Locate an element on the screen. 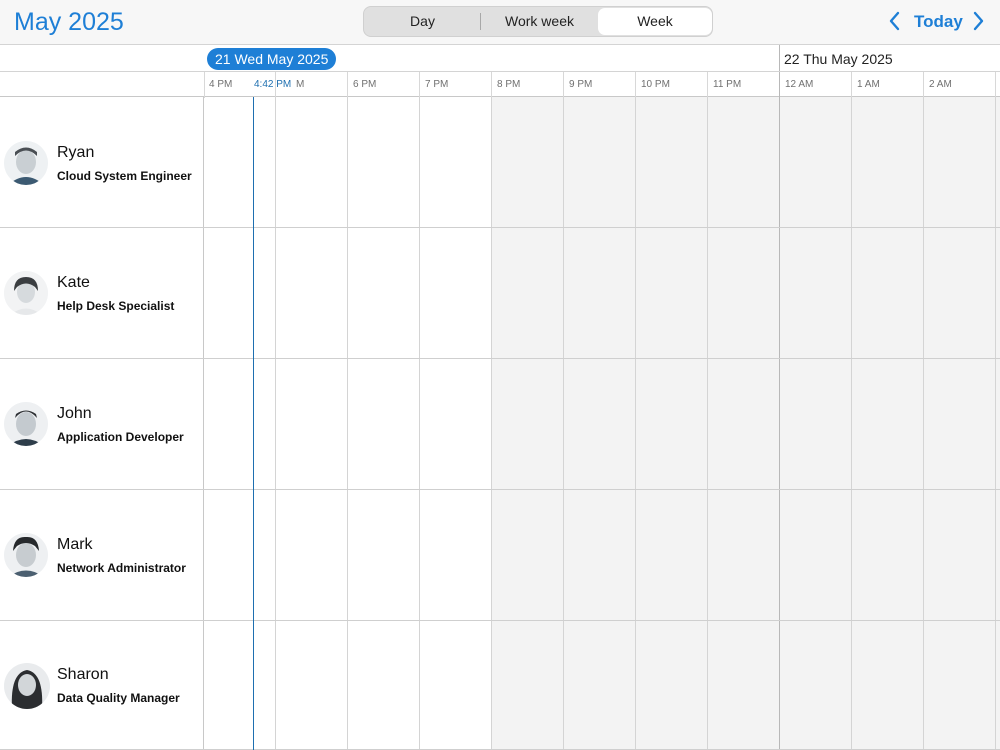 This screenshot has width=1000, height=750. resource-name: Kate is located at coordinates (73, 282).